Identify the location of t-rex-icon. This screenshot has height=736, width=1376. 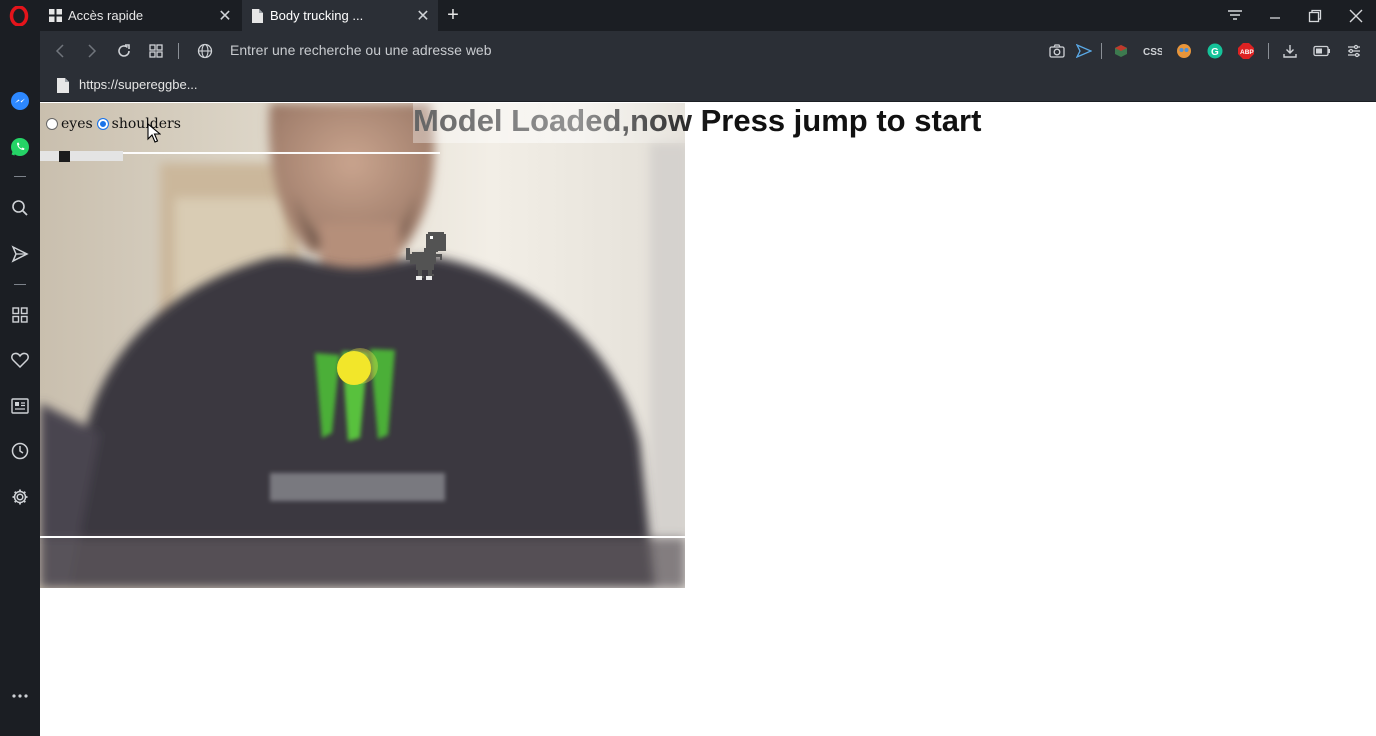
(426, 256).